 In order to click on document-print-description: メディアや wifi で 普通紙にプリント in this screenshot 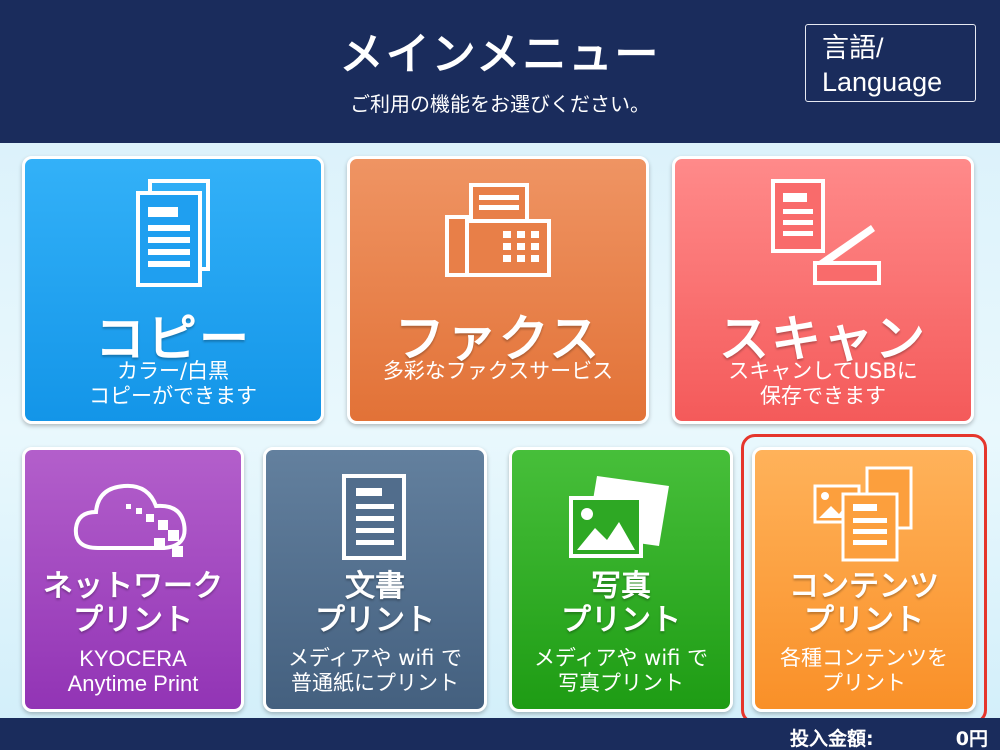, I will do `click(375, 671)`.